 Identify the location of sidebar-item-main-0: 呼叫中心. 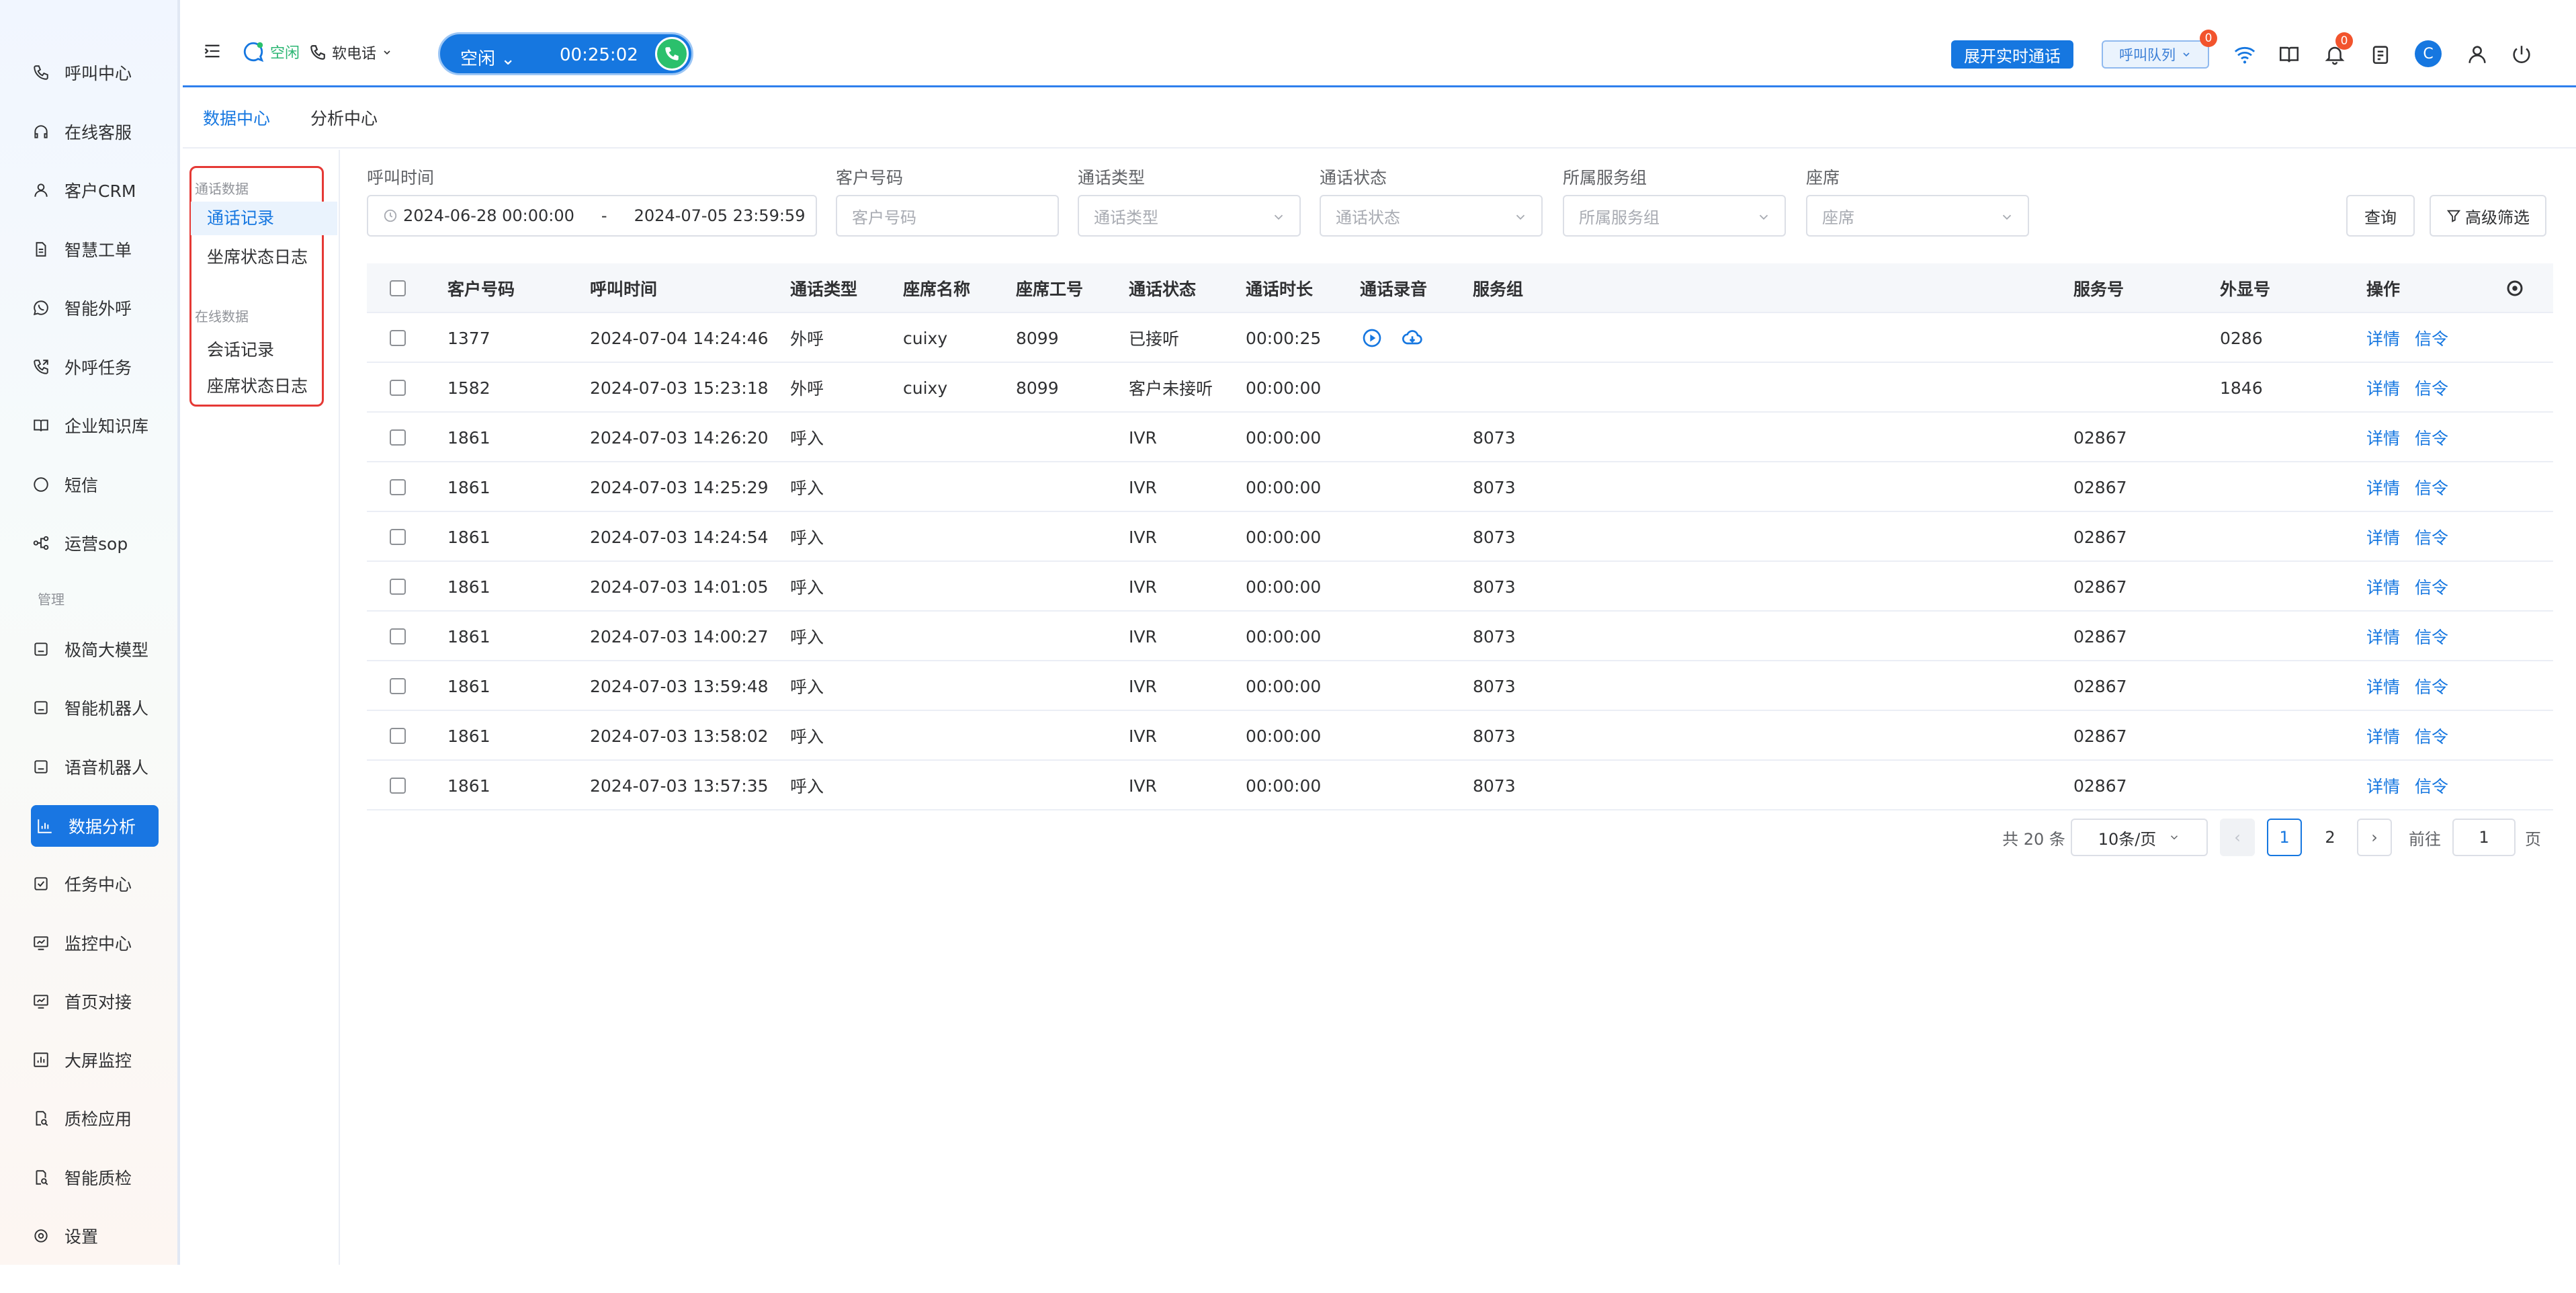
(96, 72).